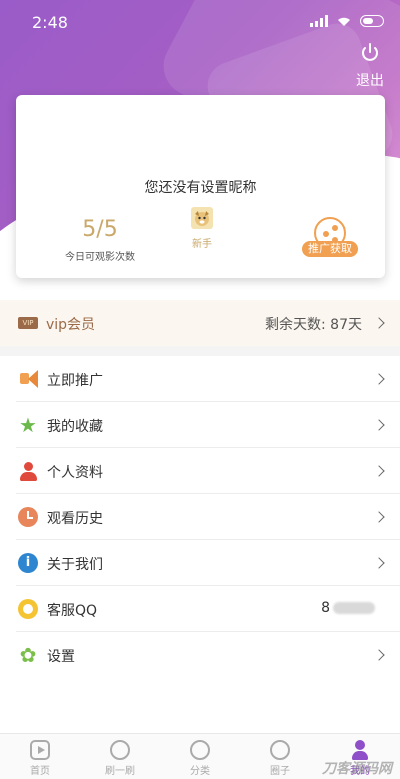  I want to click on nickname-prompt: 您还没有设置昵称, so click(200, 187).